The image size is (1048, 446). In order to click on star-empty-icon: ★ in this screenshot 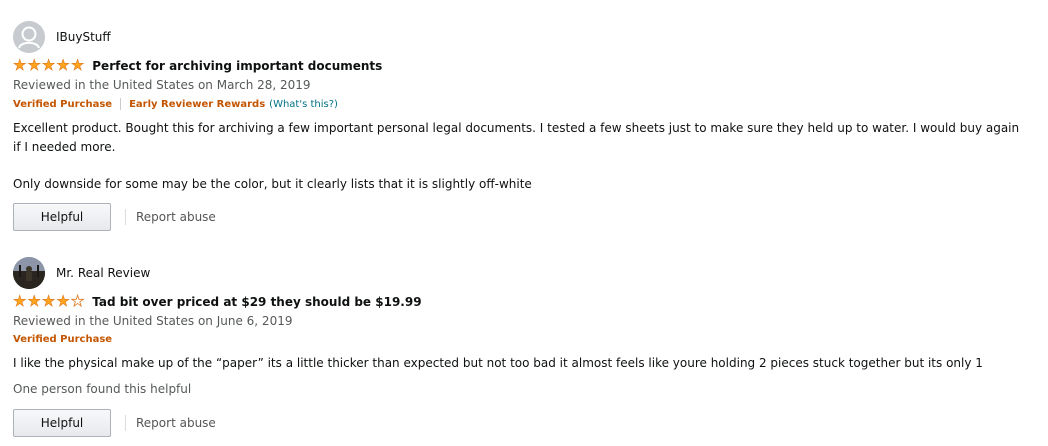, I will do `click(77, 301)`.